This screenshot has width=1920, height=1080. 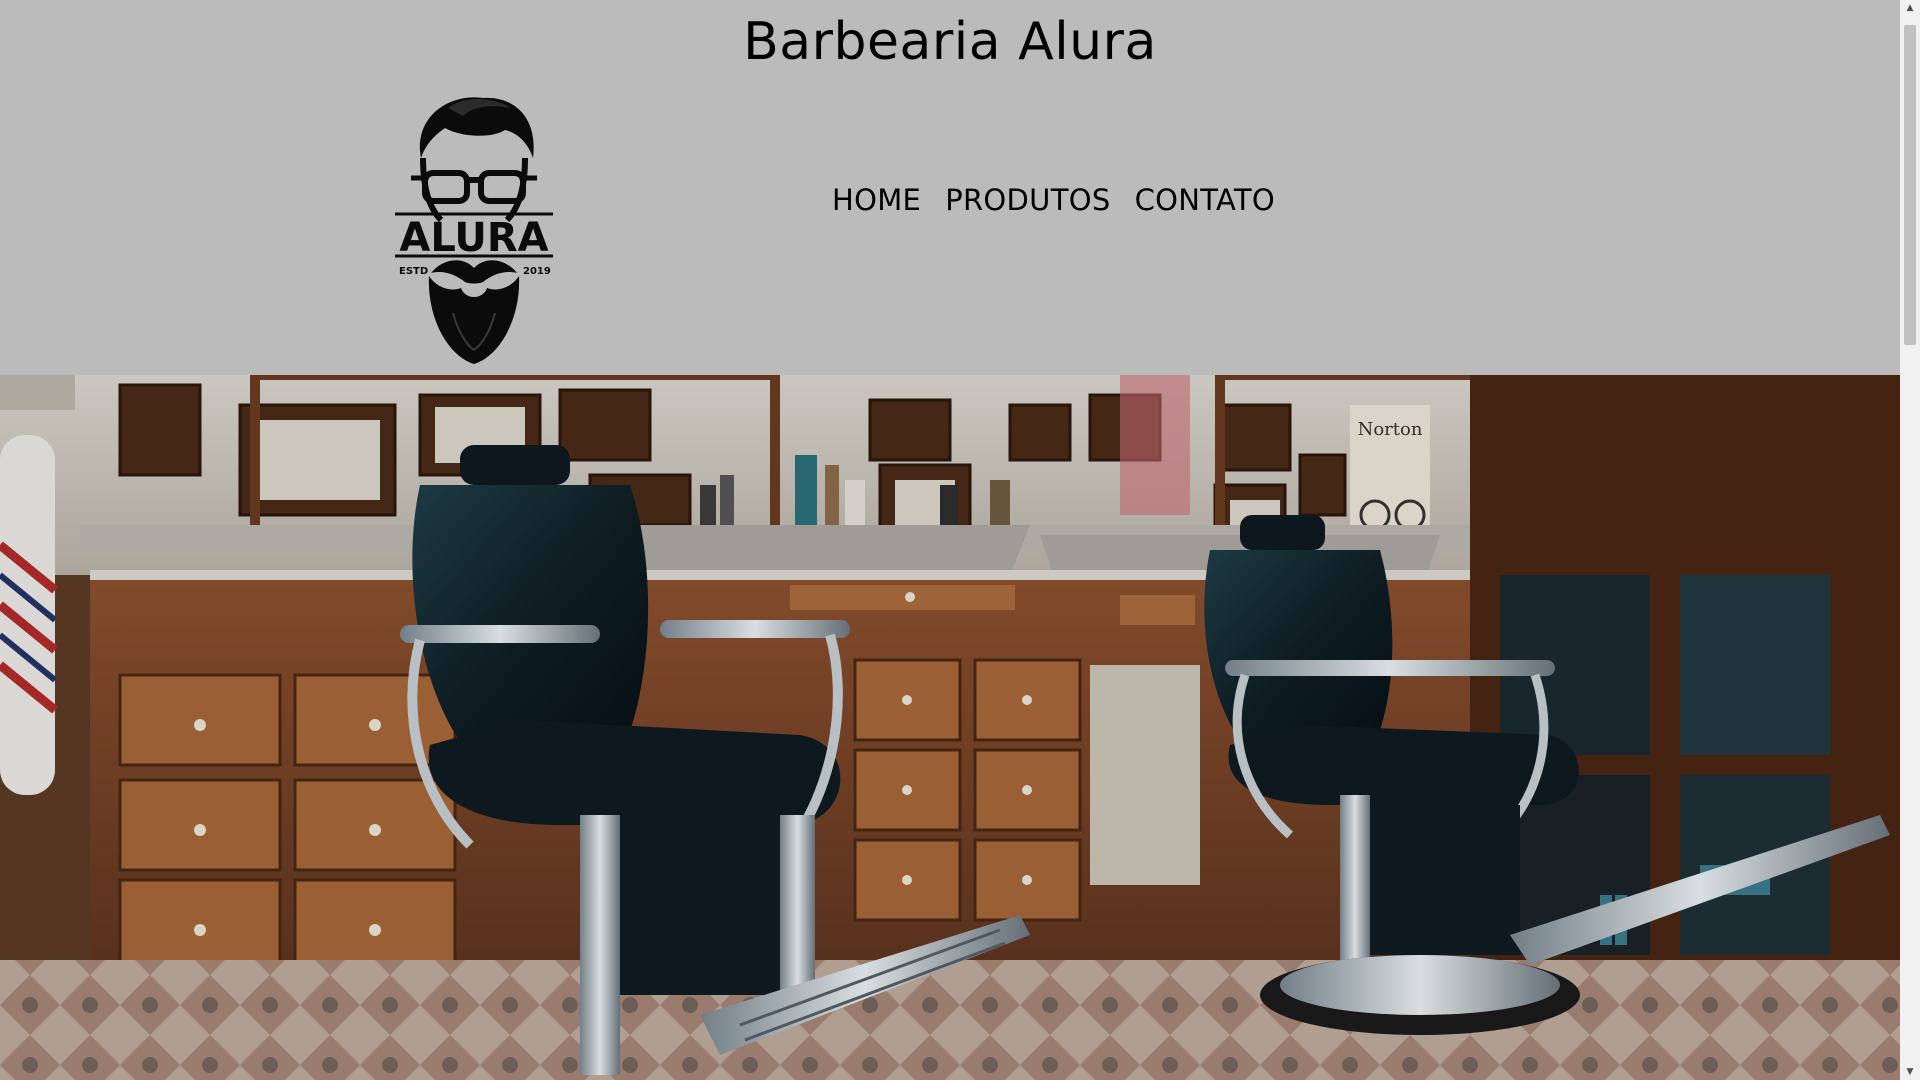 I want to click on nav-link-home: HOME, so click(x=876, y=200).